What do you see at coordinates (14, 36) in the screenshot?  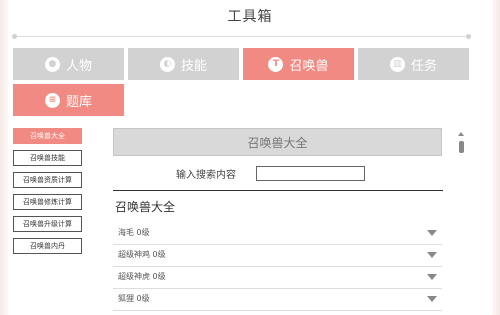 I see `divider-dot-left` at bounding box center [14, 36].